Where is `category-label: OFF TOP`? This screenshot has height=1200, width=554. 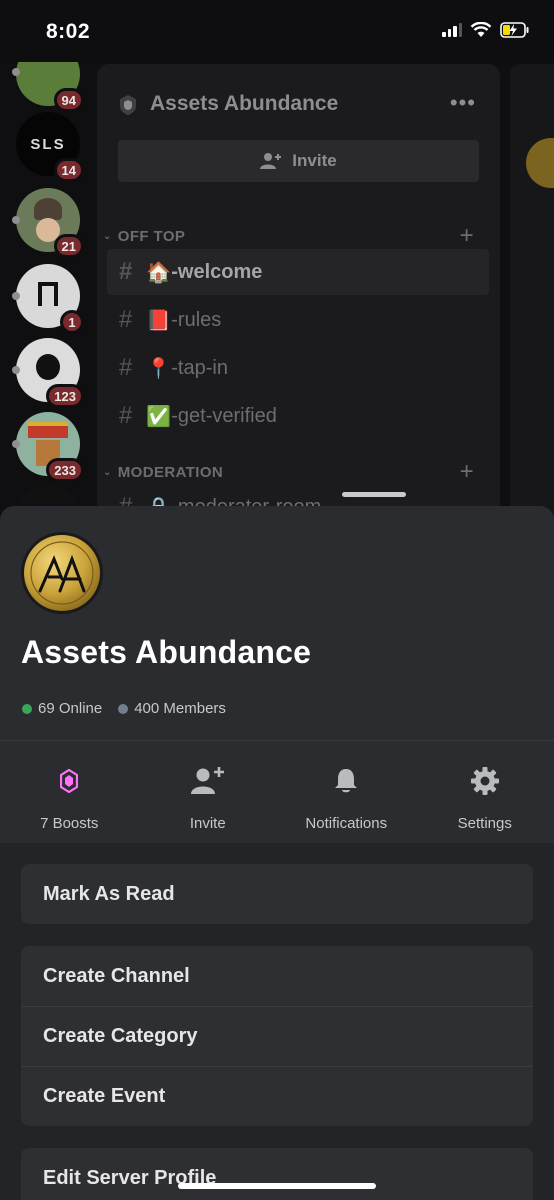
category-label: OFF TOP is located at coordinates (151, 236).